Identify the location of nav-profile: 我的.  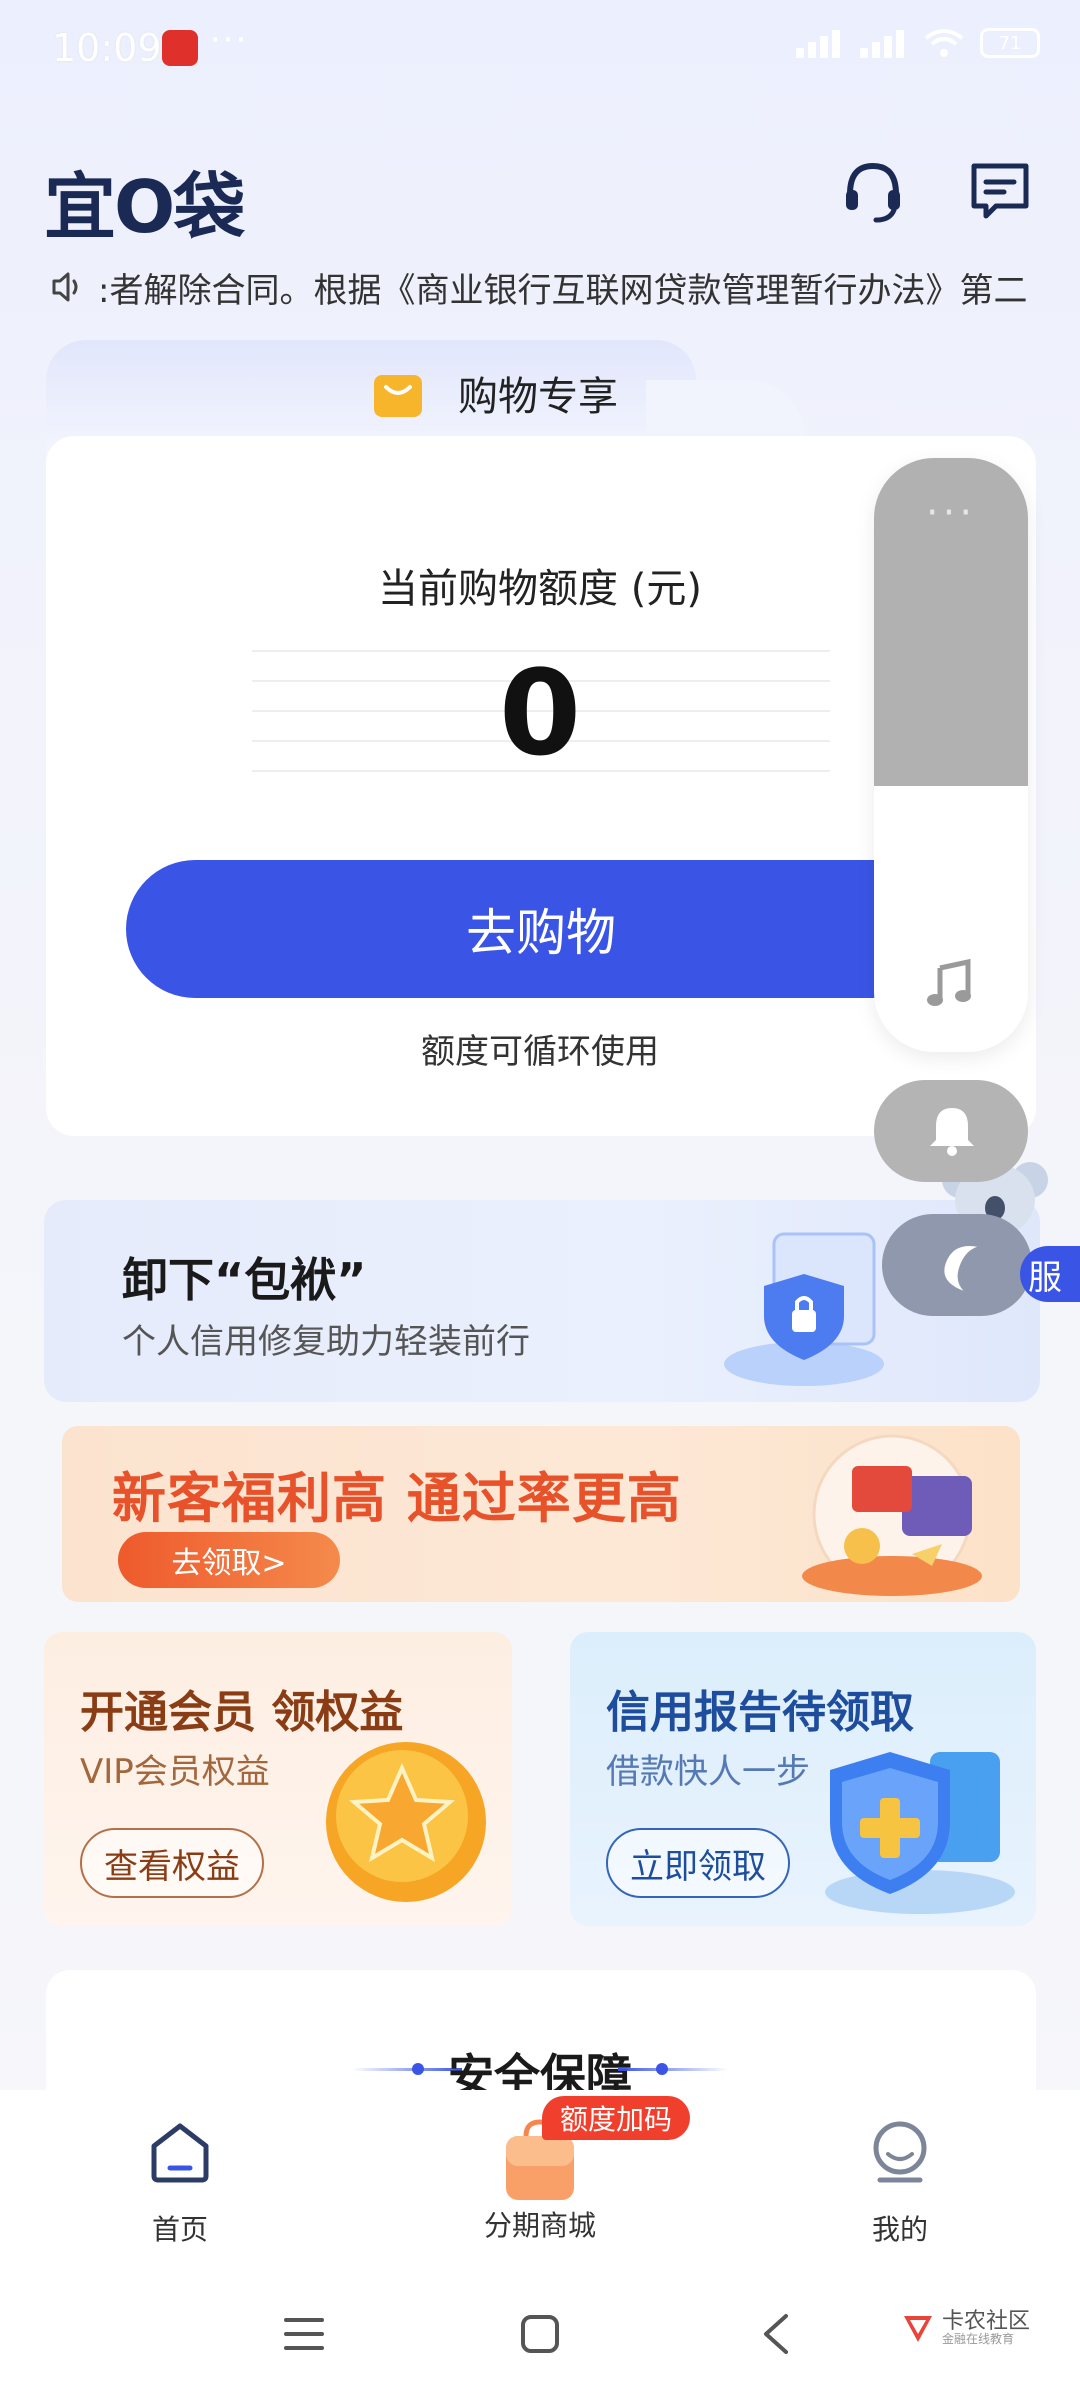
(900, 2183).